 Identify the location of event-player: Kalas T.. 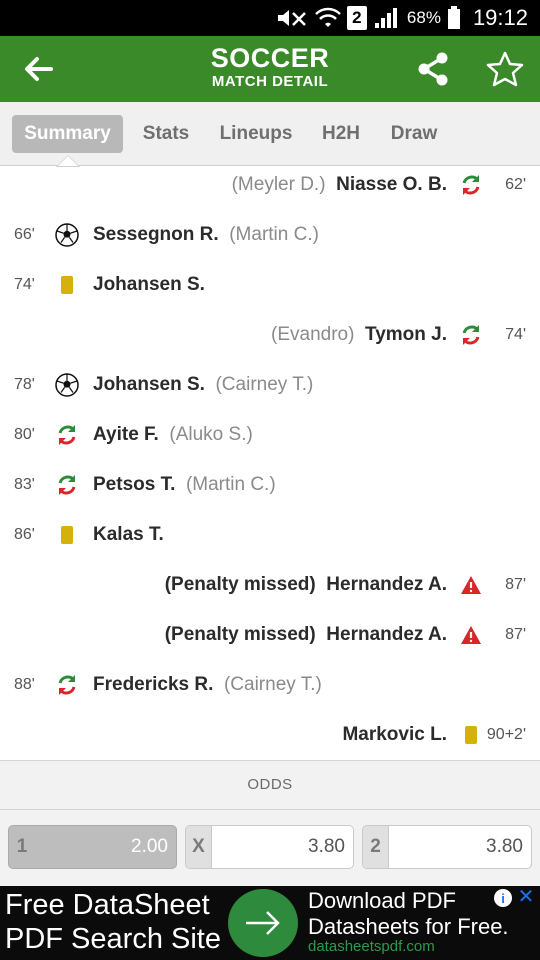
(128, 534).